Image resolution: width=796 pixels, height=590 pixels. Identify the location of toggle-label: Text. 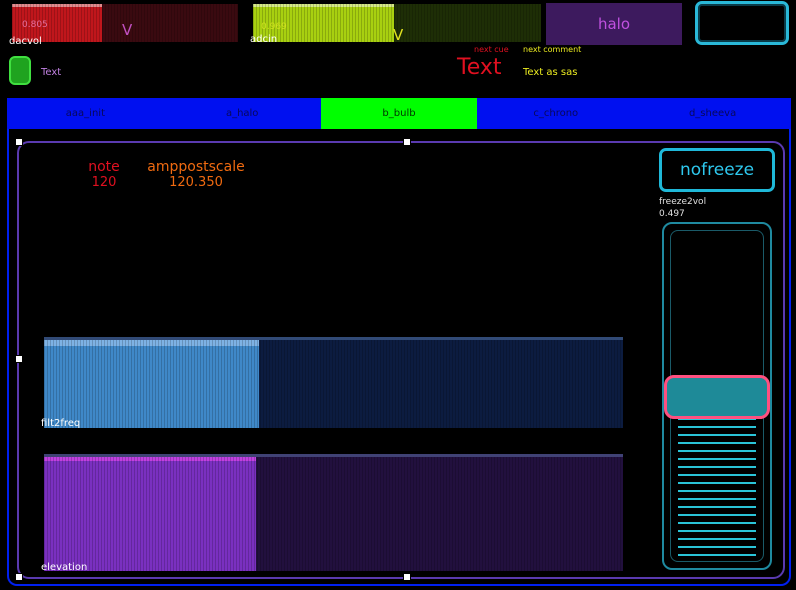
(51, 72).